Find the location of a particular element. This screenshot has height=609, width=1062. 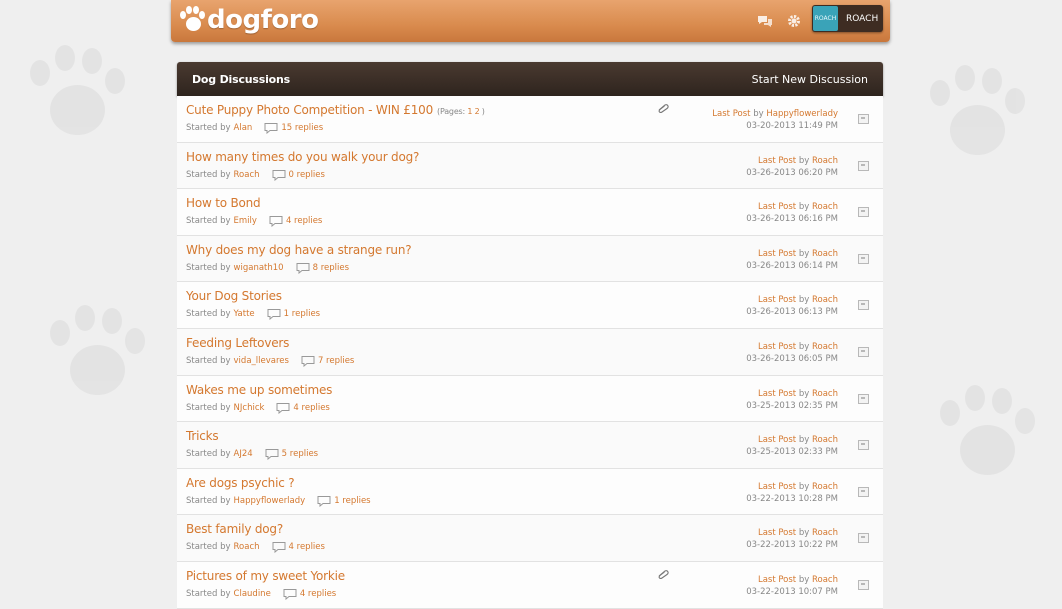

replies-count-link: 5 replies is located at coordinates (300, 454).